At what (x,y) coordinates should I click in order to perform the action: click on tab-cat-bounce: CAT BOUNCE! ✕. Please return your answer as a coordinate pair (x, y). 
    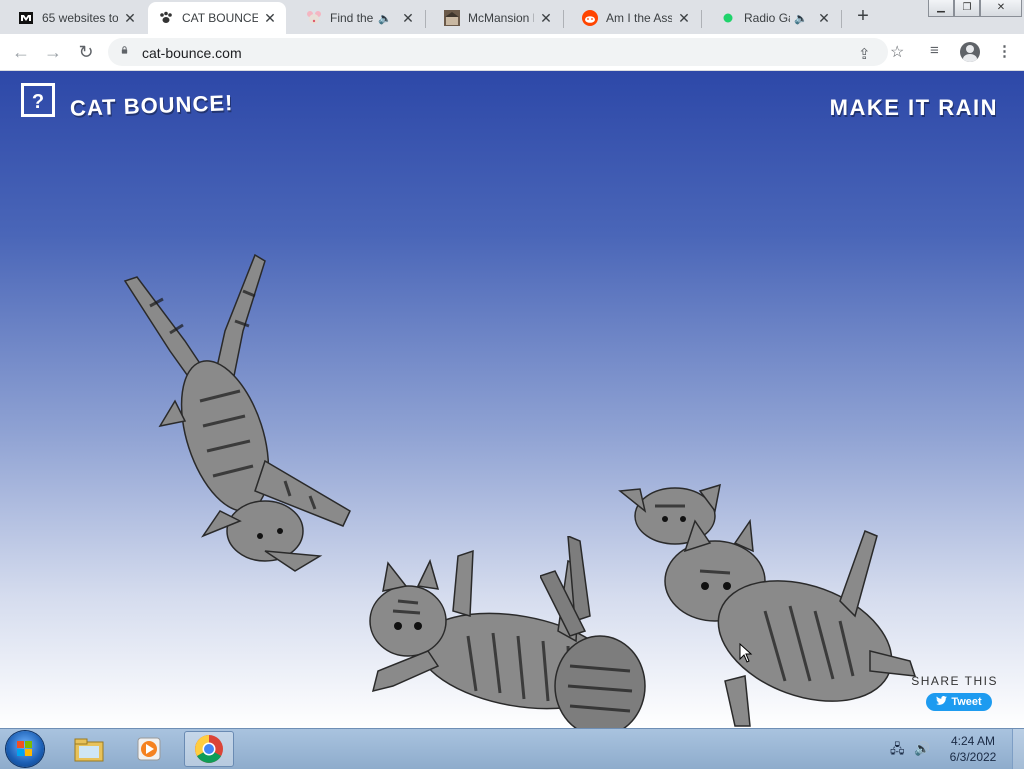
    Looking at the image, I should click on (217, 18).